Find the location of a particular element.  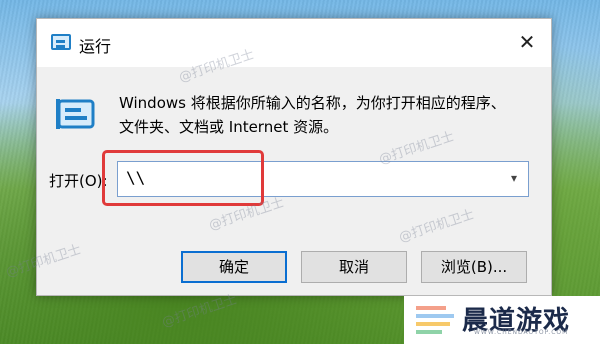

description-line-2: 文件夹、文档或 Internet 资源。 is located at coordinates (229, 127).